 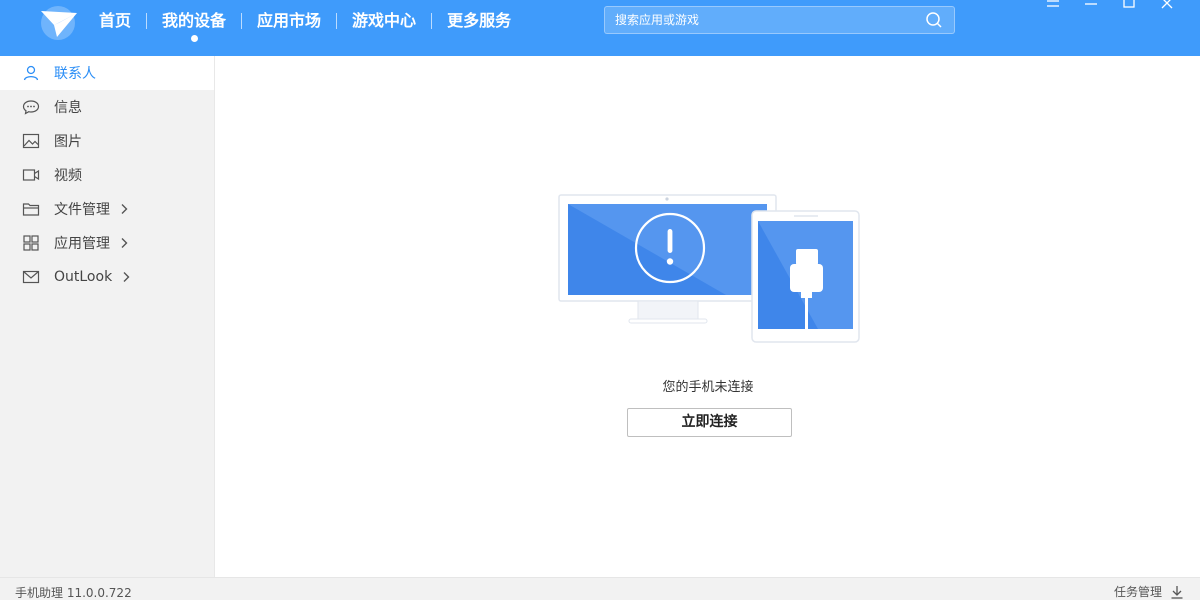 I want to click on download-icon, so click(x=1177, y=592).